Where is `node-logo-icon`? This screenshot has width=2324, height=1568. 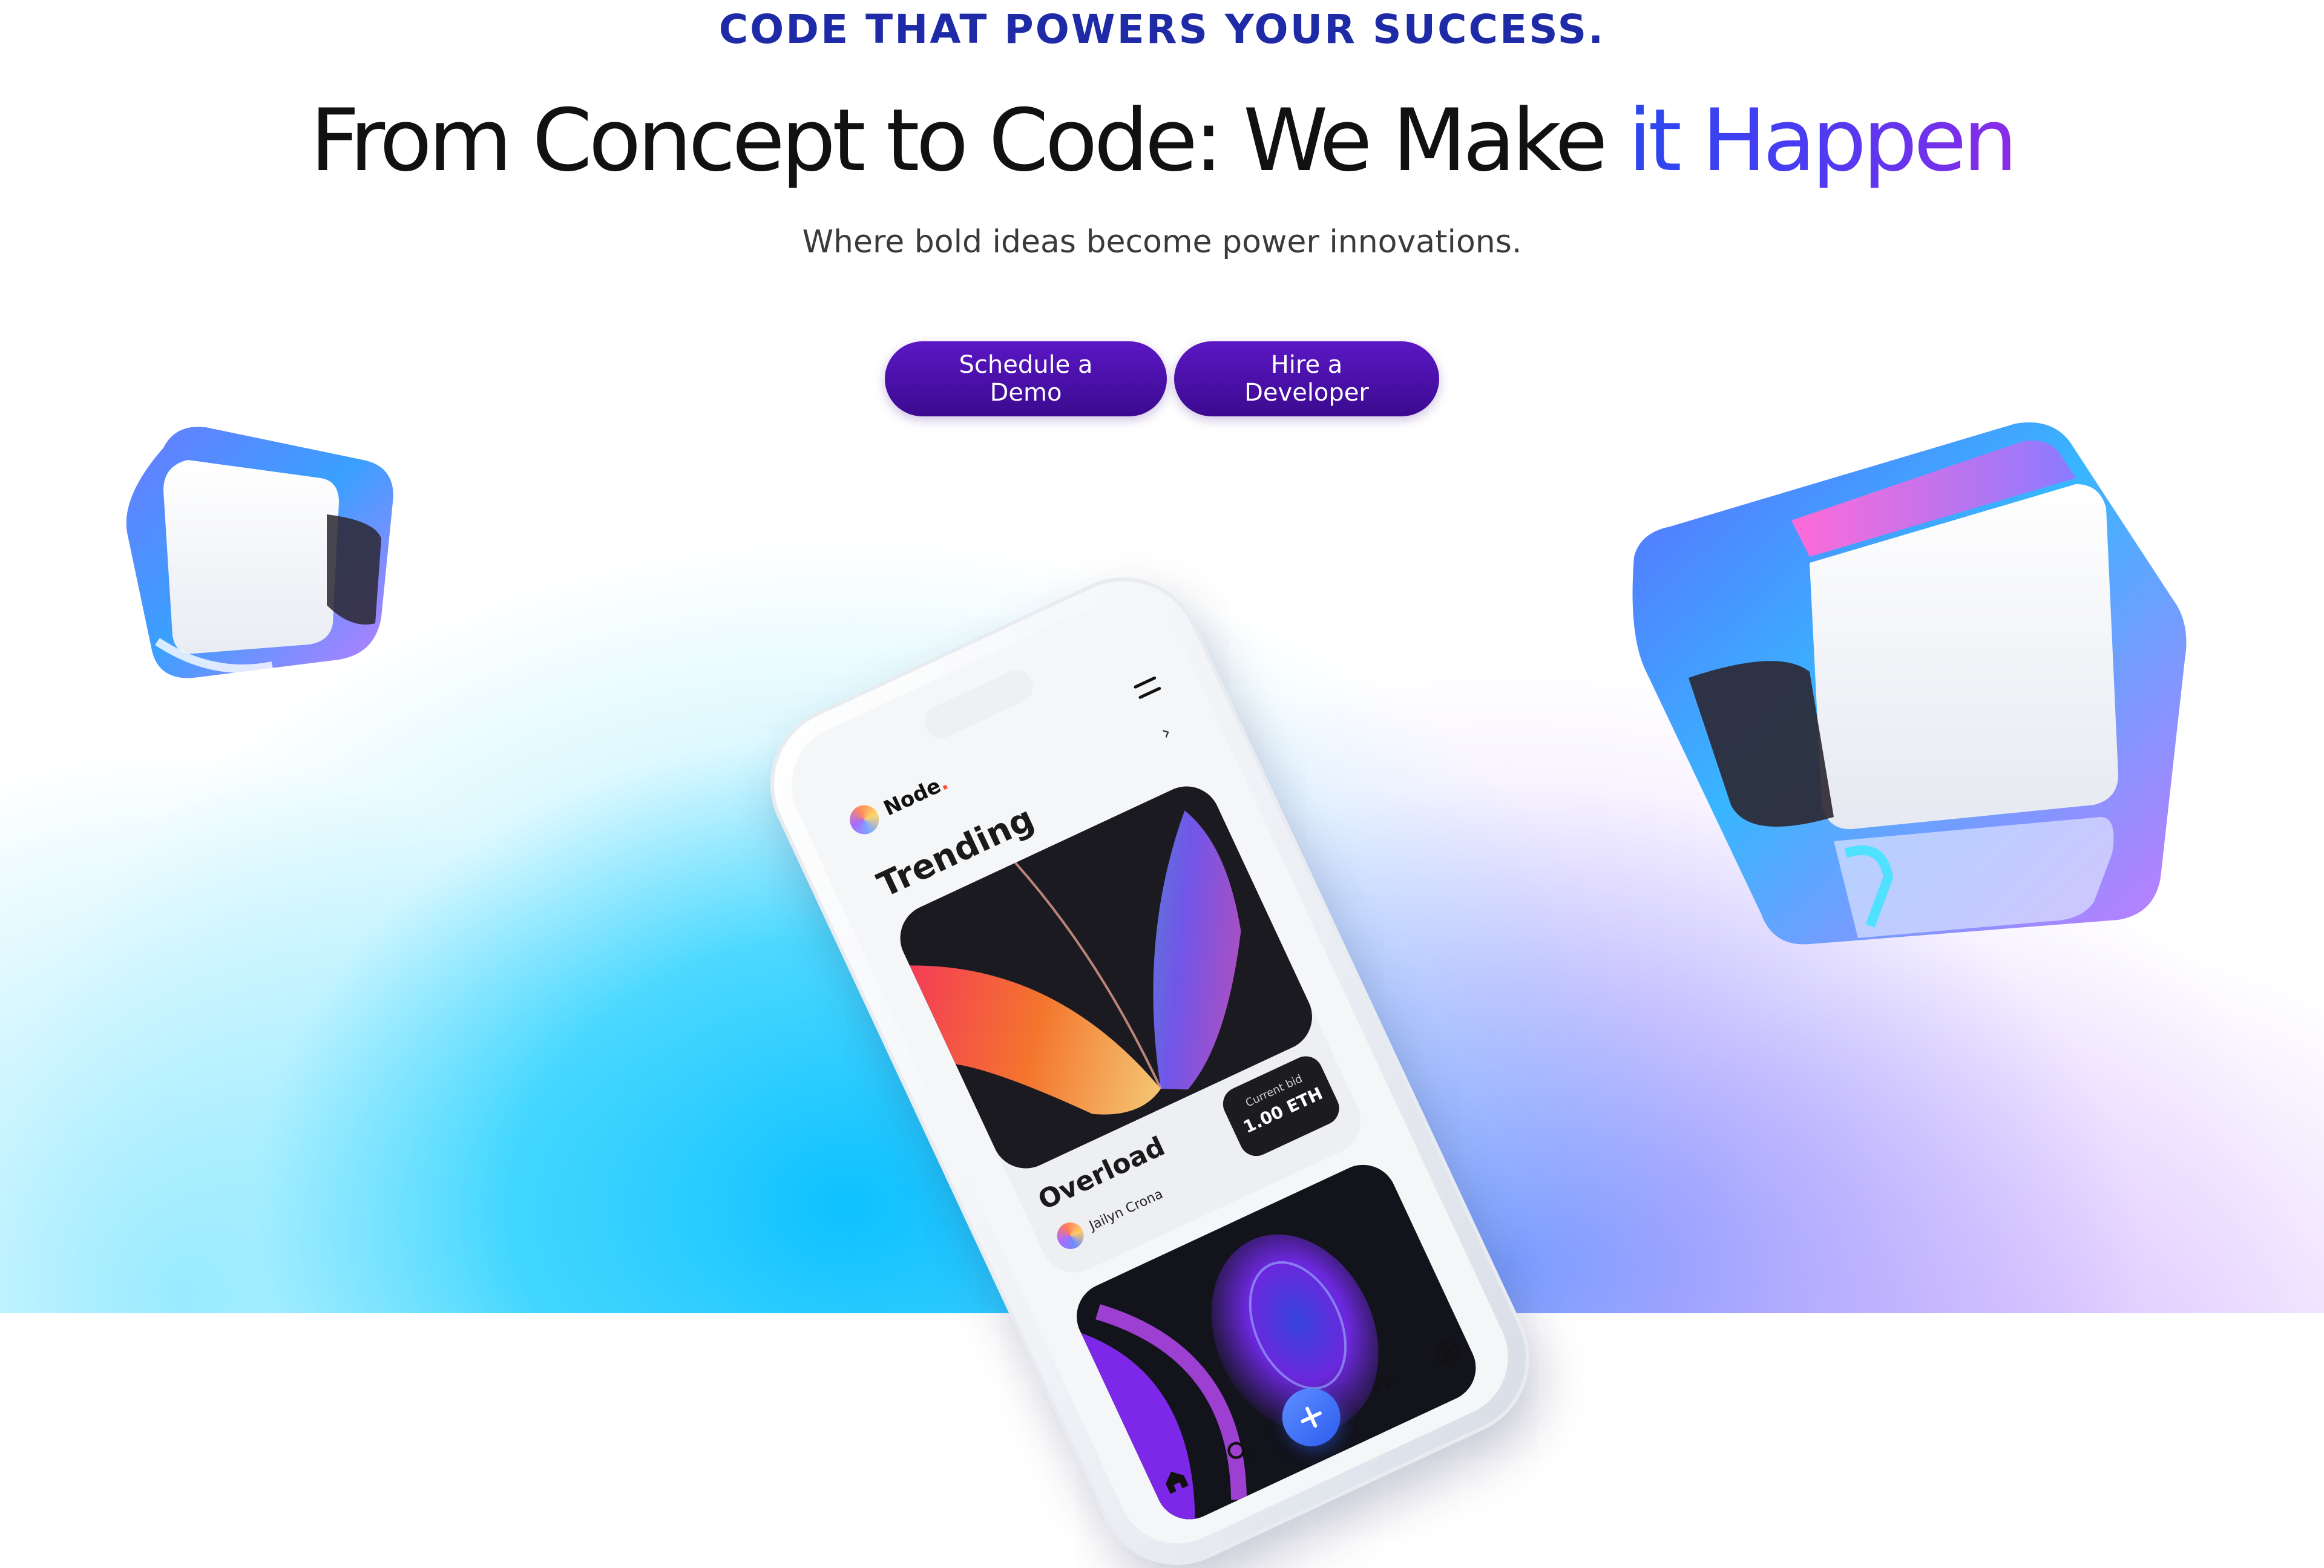 node-logo-icon is located at coordinates (864, 819).